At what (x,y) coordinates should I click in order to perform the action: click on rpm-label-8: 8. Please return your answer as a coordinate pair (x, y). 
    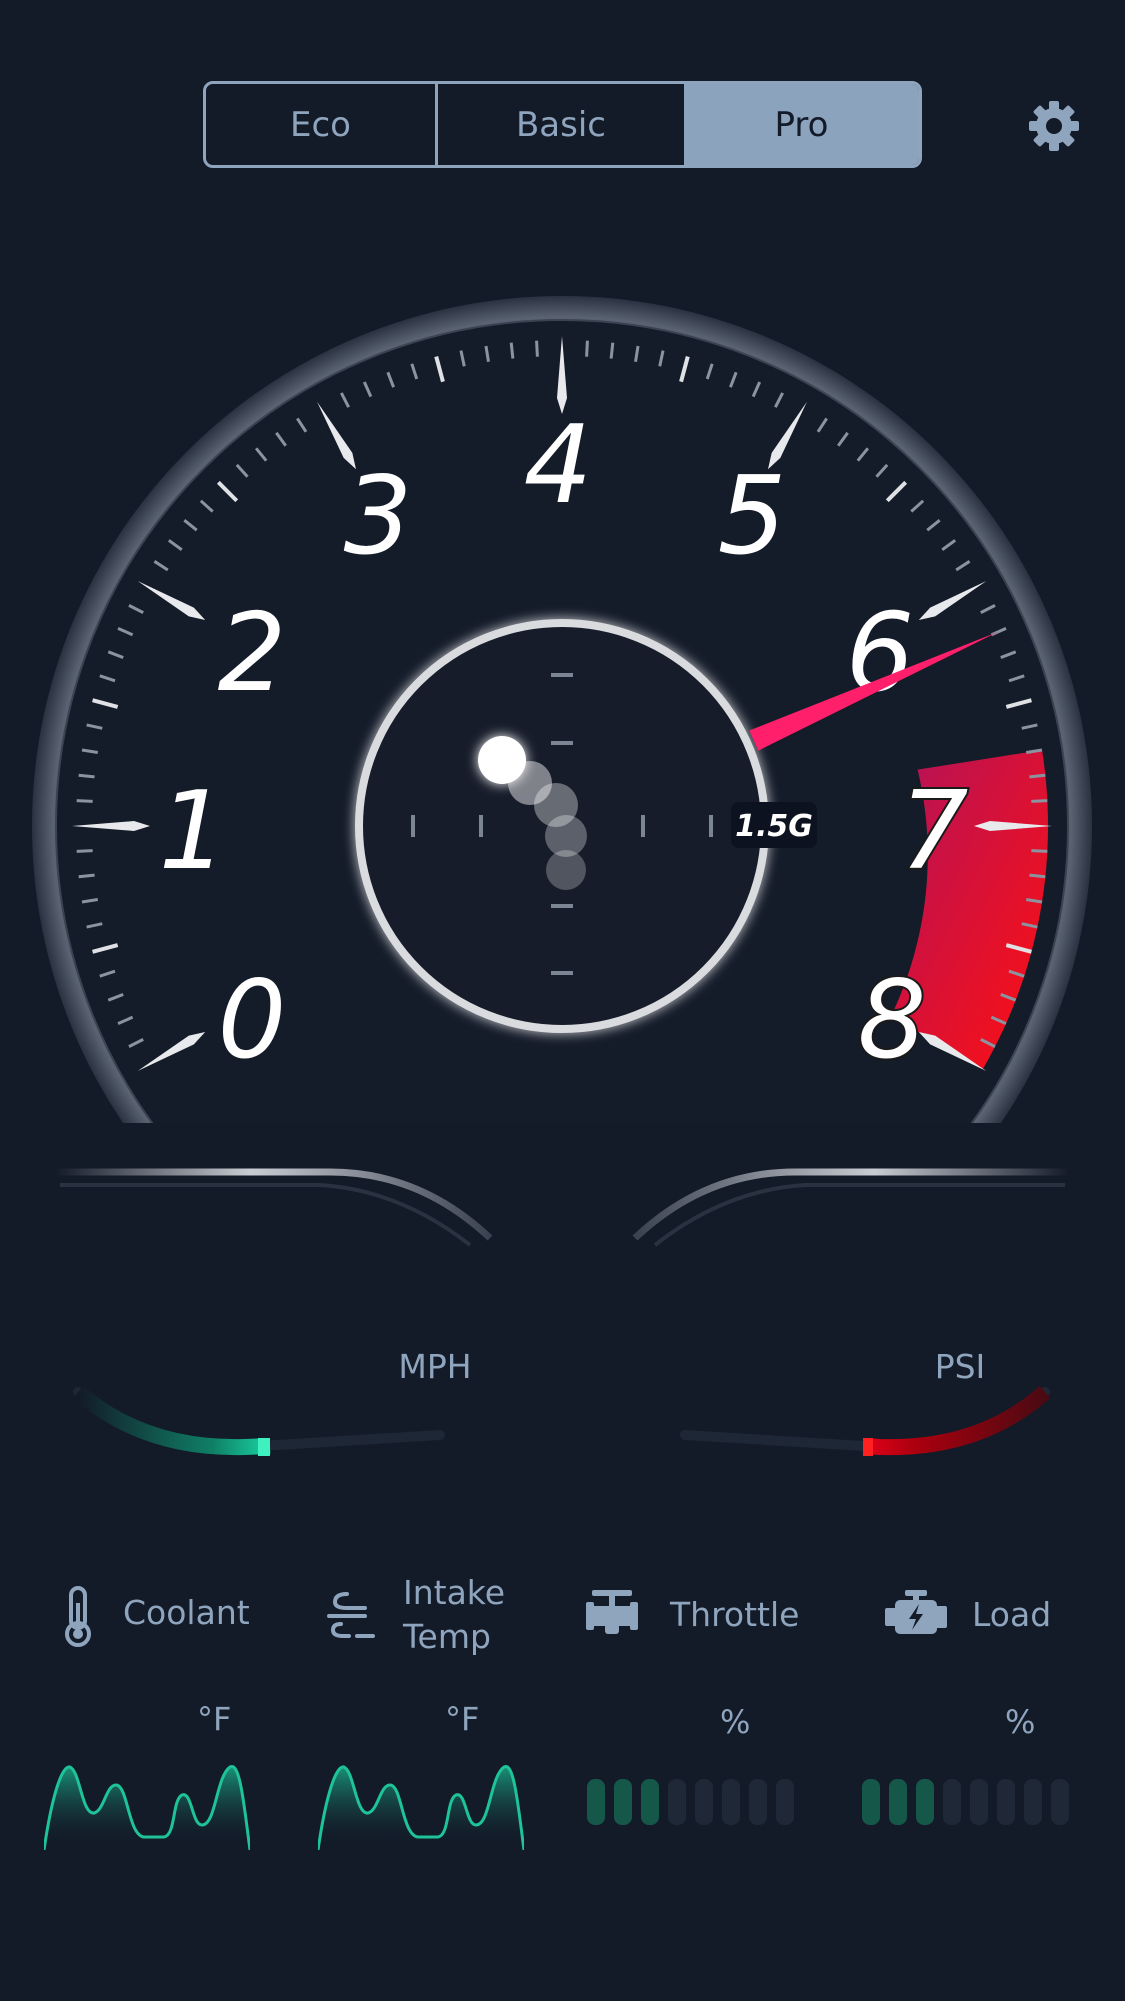
    Looking at the image, I should click on (892, 1020).